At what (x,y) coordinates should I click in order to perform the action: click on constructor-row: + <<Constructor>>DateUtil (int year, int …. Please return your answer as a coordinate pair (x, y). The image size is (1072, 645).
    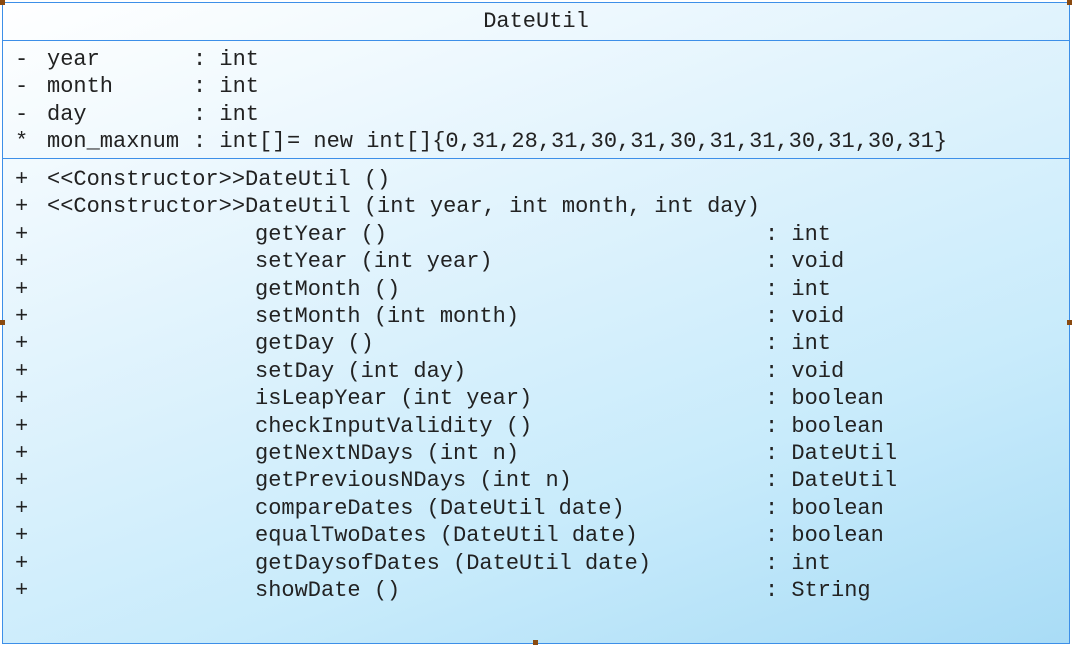
    Looking at the image, I should click on (536, 206).